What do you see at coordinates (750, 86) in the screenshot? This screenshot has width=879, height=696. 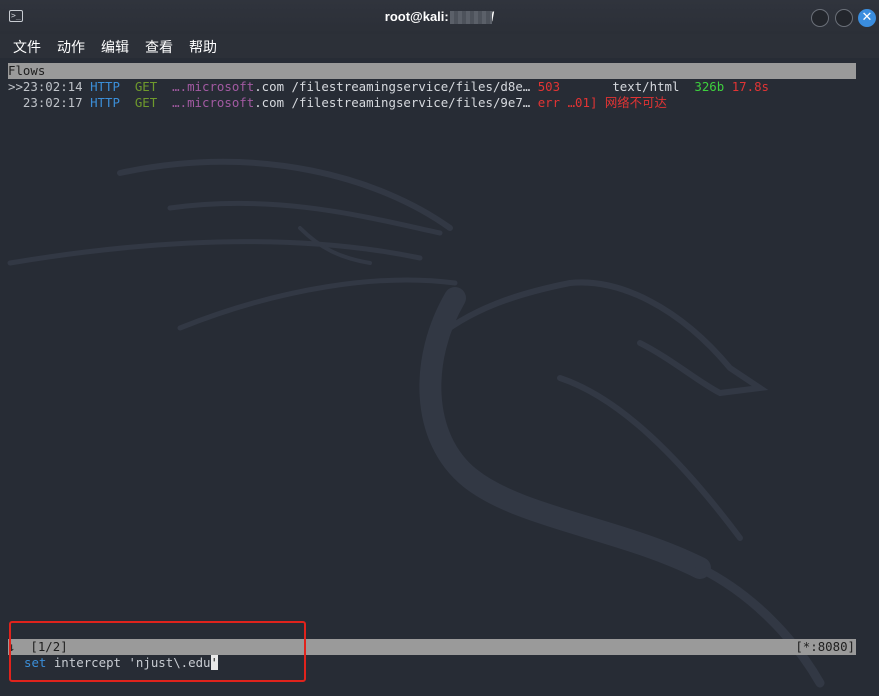 I see `flow-duration: 17.8s` at bounding box center [750, 86].